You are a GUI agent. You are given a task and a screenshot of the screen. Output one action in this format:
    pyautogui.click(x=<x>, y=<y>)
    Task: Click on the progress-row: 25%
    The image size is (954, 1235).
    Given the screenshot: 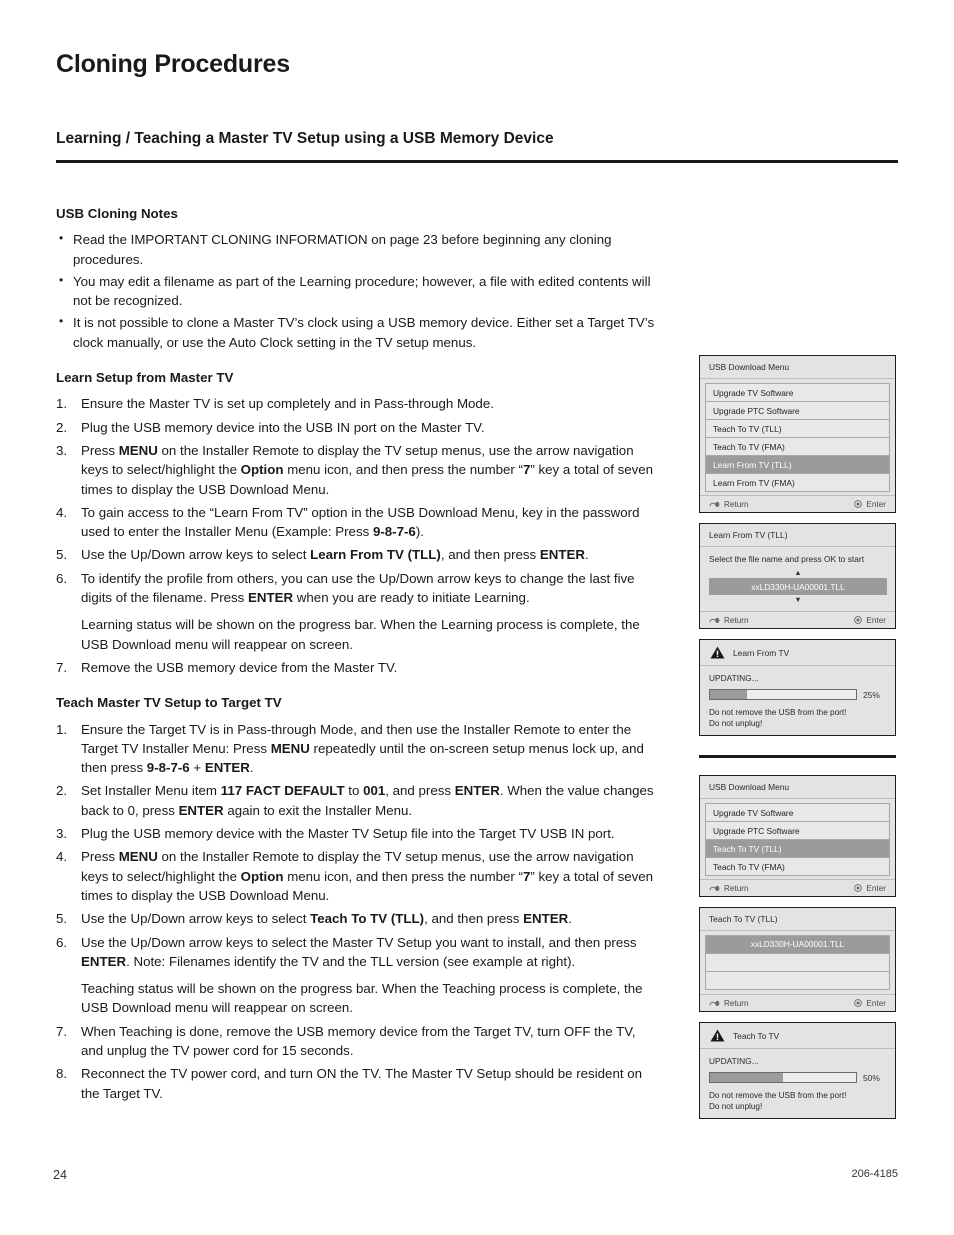 What is the action you would take?
    pyautogui.click(x=798, y=694)
    